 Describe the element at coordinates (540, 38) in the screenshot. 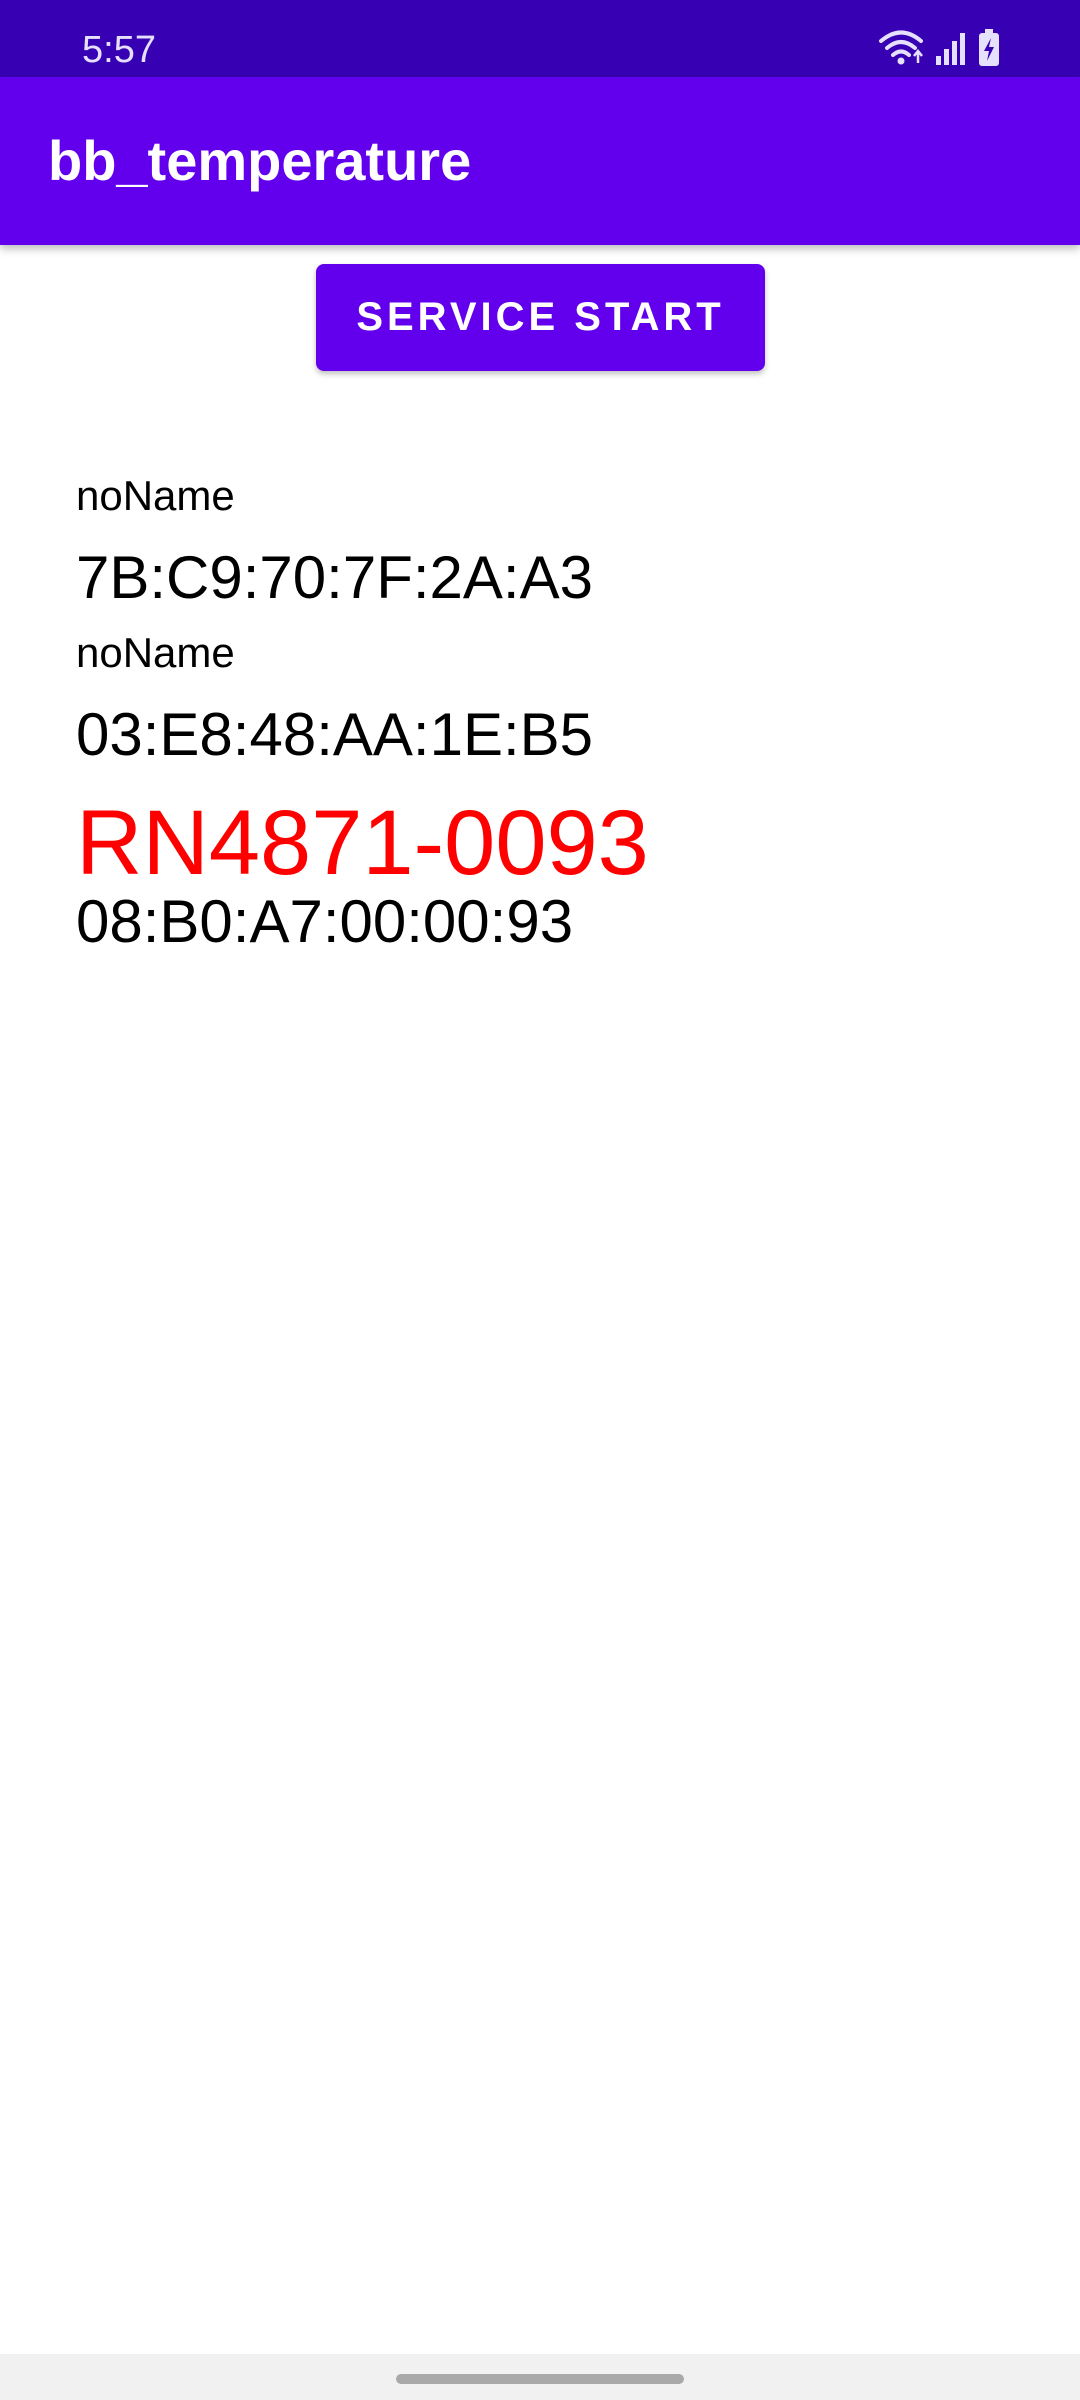

I see `status-bar: 5:57` at that location.